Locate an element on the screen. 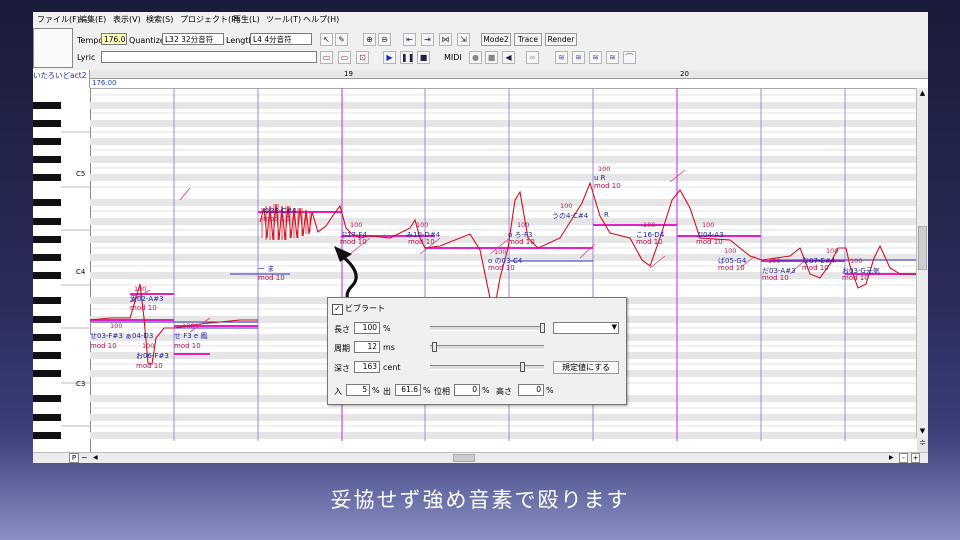  hscroll-thumb is located at coordinates (464, 458).